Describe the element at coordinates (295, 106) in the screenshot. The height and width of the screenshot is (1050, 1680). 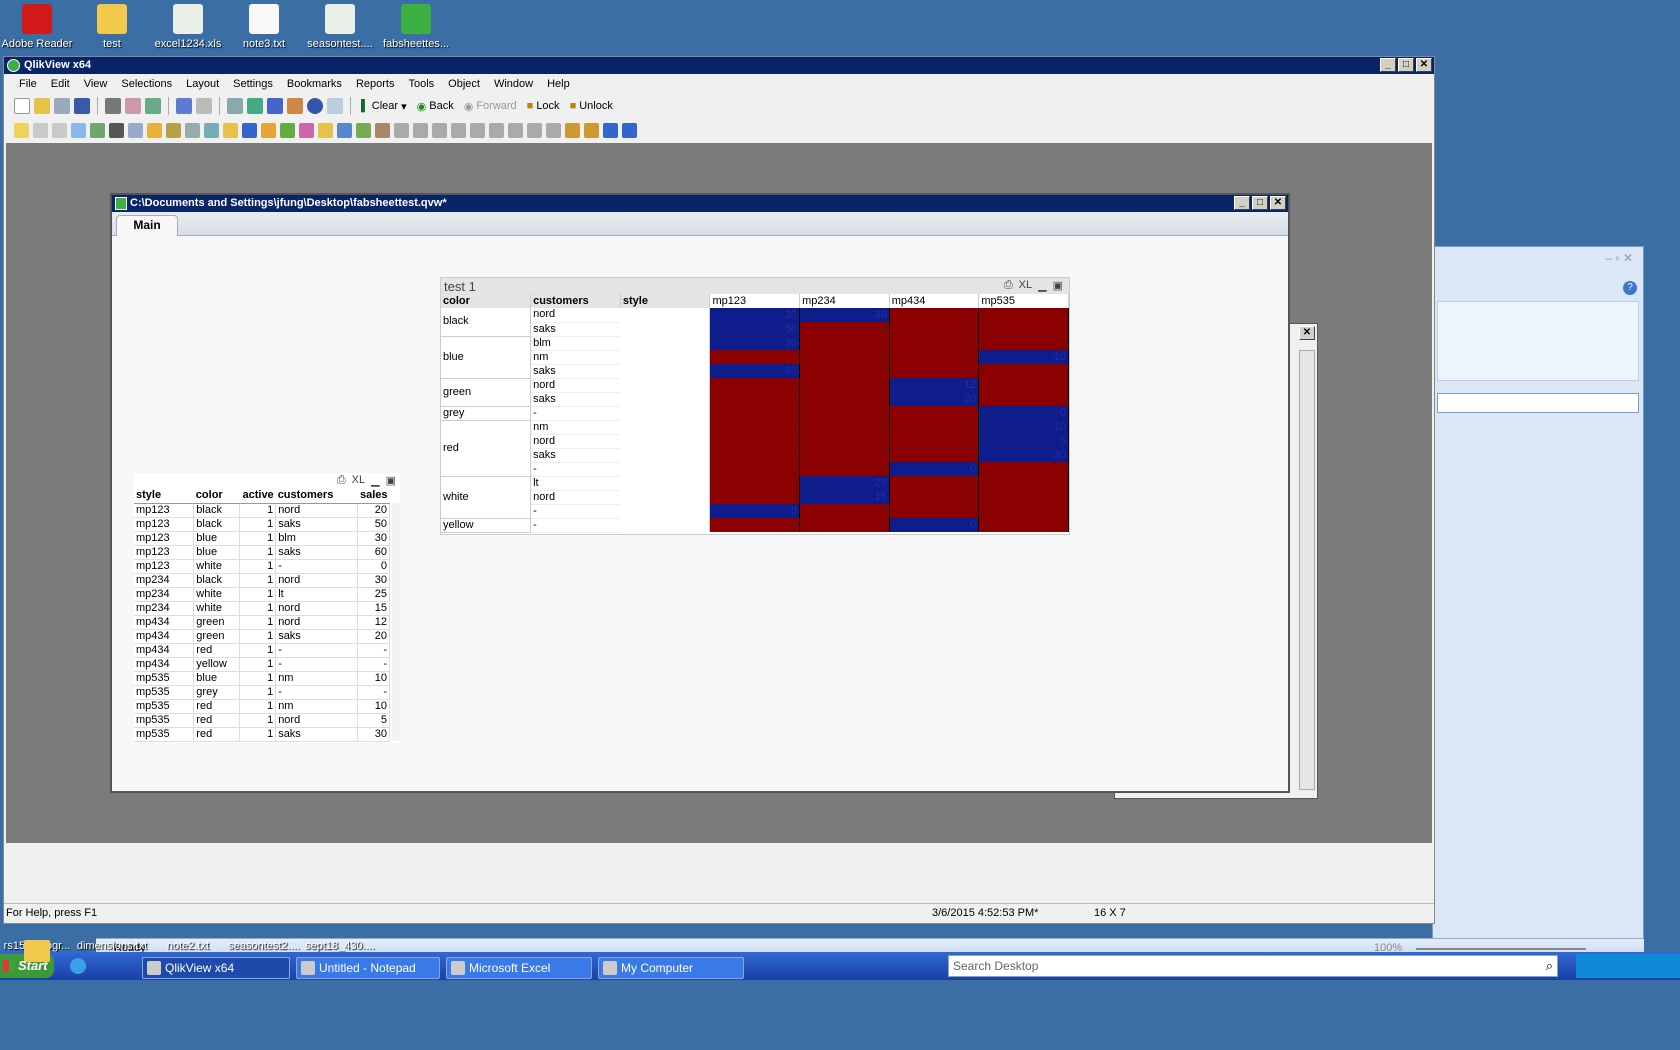
I see `tools-icon` at that location.